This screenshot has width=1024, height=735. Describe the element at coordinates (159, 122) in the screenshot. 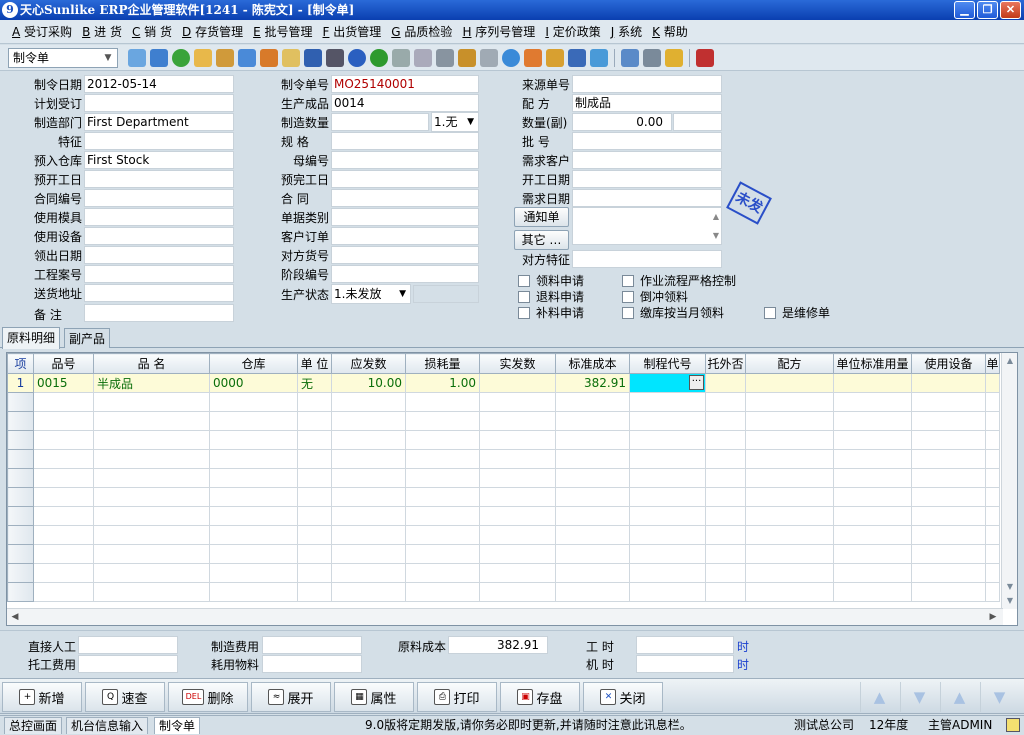

I see `dept-field: First Department` at that location.